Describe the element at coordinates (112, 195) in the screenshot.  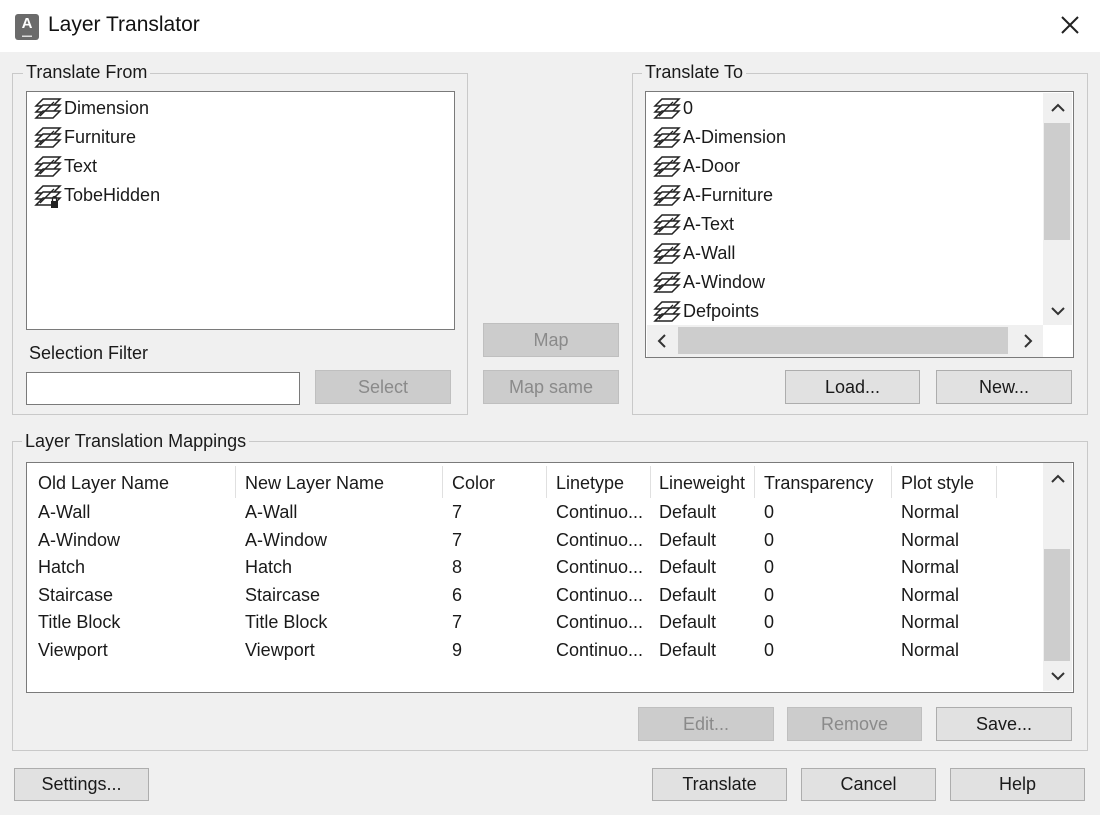
I see `layer-name: TobeHidden` at that location.